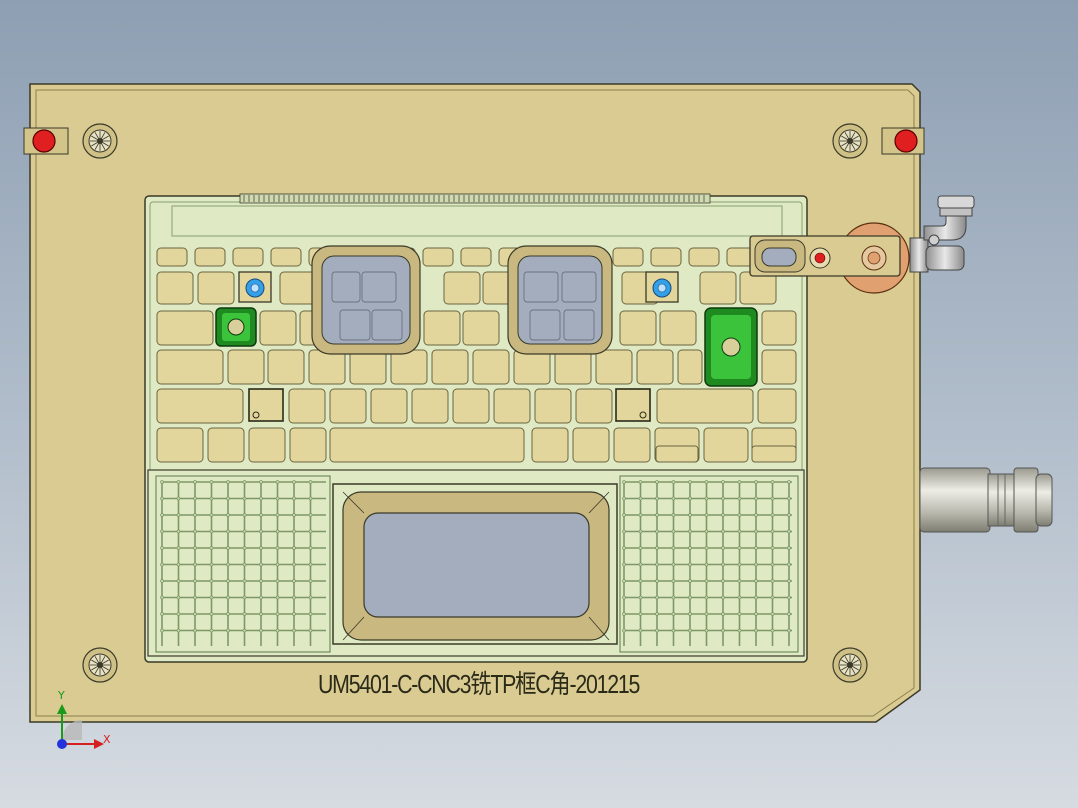  What do you see at coordinates (44, 141) in the screenshot?
I see `locating-pin-left` at bounding box center [44, 141].